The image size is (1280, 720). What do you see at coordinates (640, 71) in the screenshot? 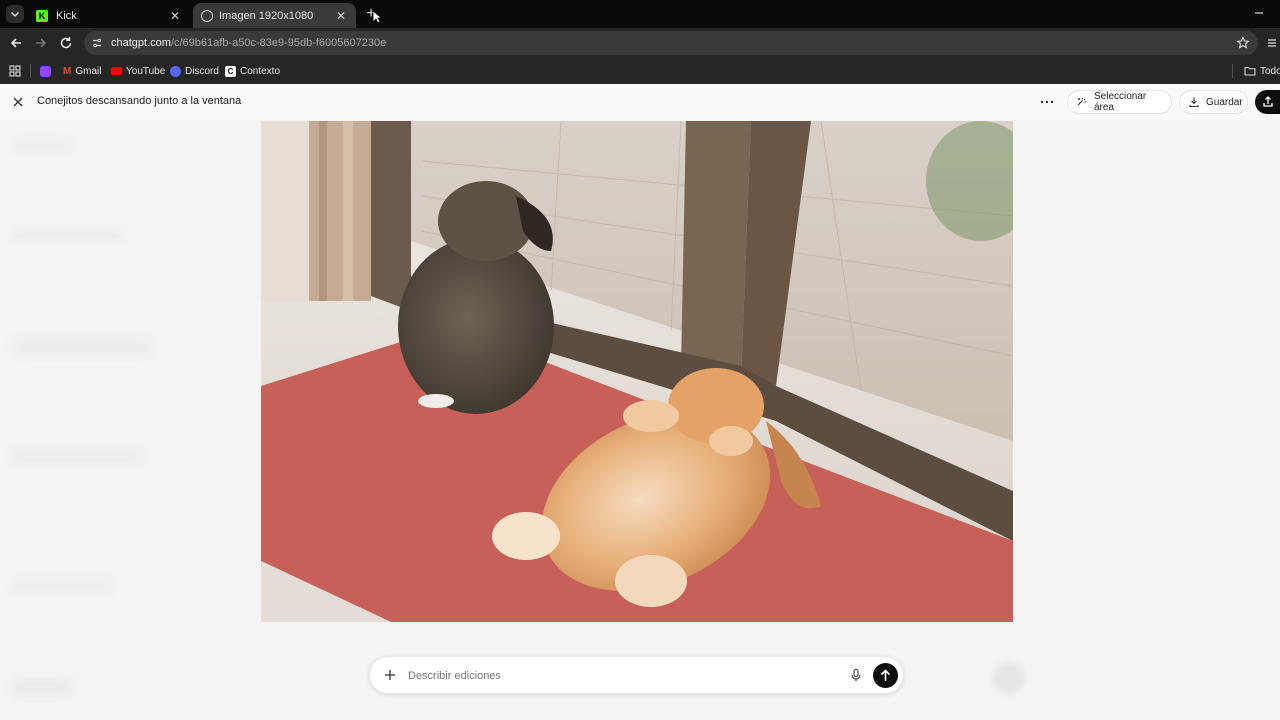
I see `bookmarks-bar: M Gmail YouTube Discord C Contexto Todo` at bounding box center [640, 71].